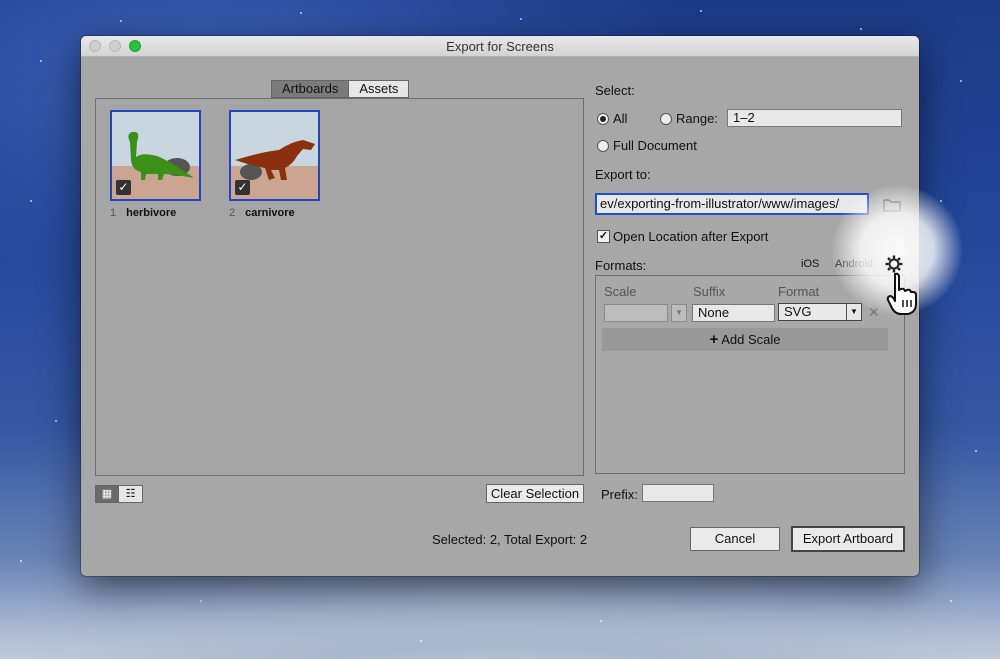 Image resolution: width=1000 pixels, height=659 pixels. I want to click on select-all-radio, so click(603, 119).